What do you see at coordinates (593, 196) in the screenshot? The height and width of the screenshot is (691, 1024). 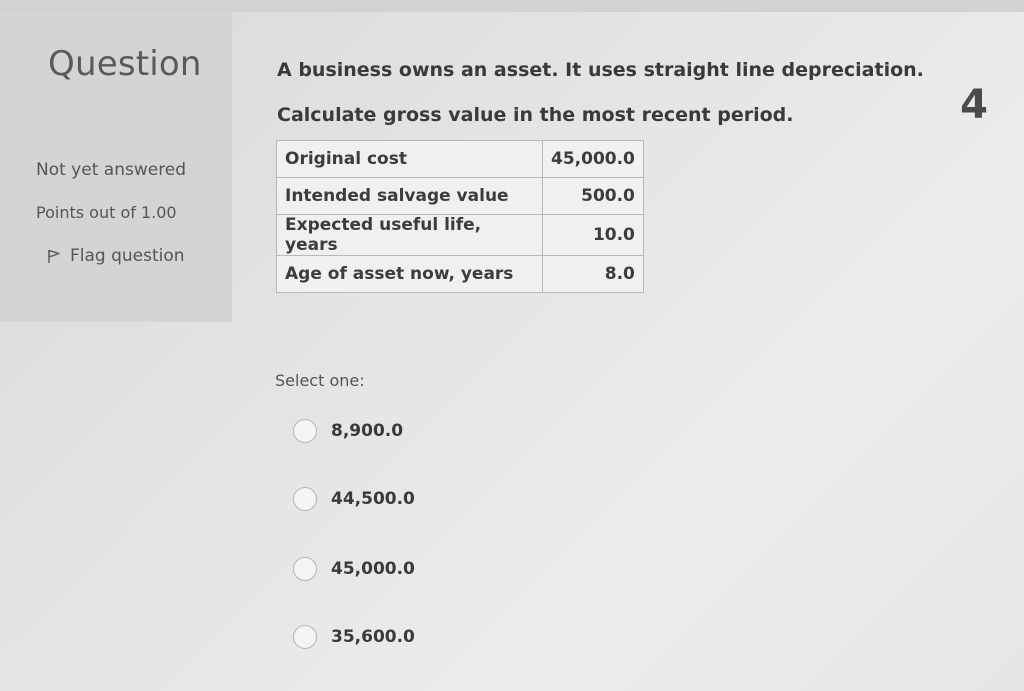 I see `row-value: 500.0` at bounding box center [593, 196].